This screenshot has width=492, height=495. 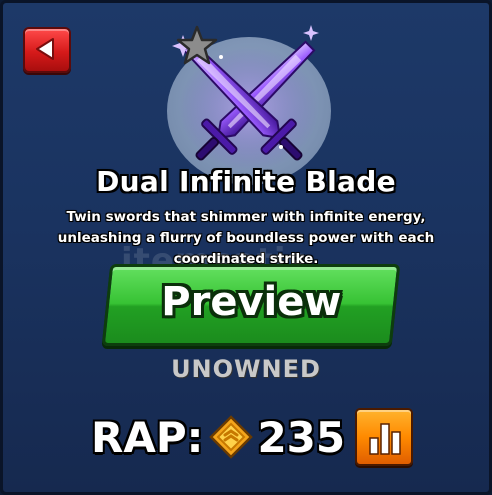 I want to click on rap-row: RAP: 235, so click(x=252, y=437).